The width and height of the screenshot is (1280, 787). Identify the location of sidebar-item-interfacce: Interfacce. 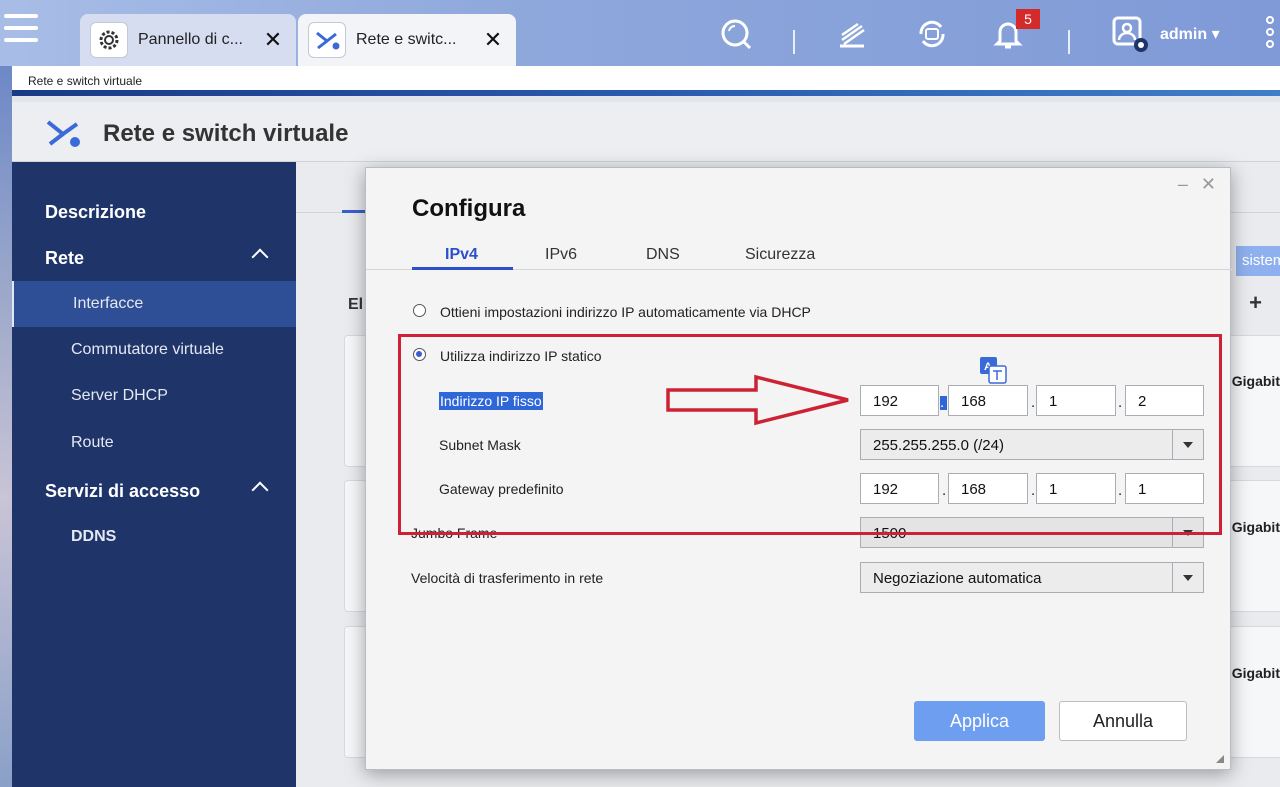
(154, 304).